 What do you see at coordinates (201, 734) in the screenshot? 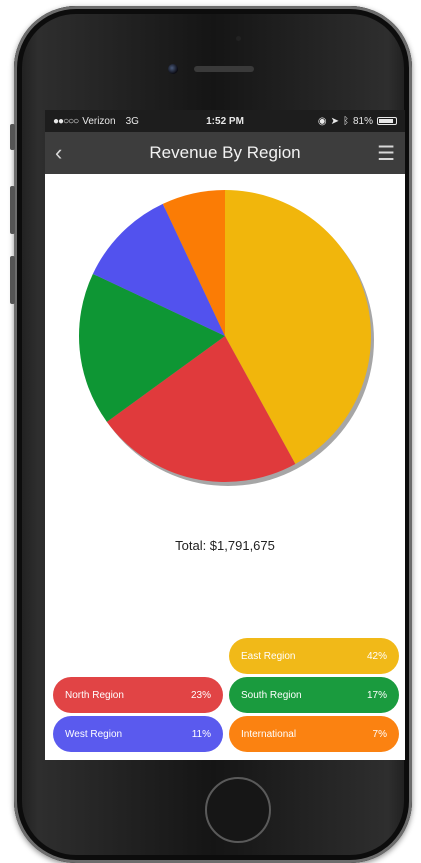
I see `legend-percent: 11%` at bounding box center [201, 734].